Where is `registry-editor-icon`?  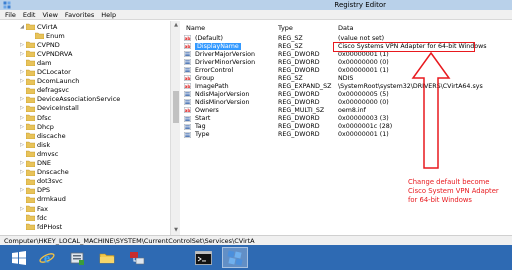 registry-editor-icon is located at coordinates (235, 257).